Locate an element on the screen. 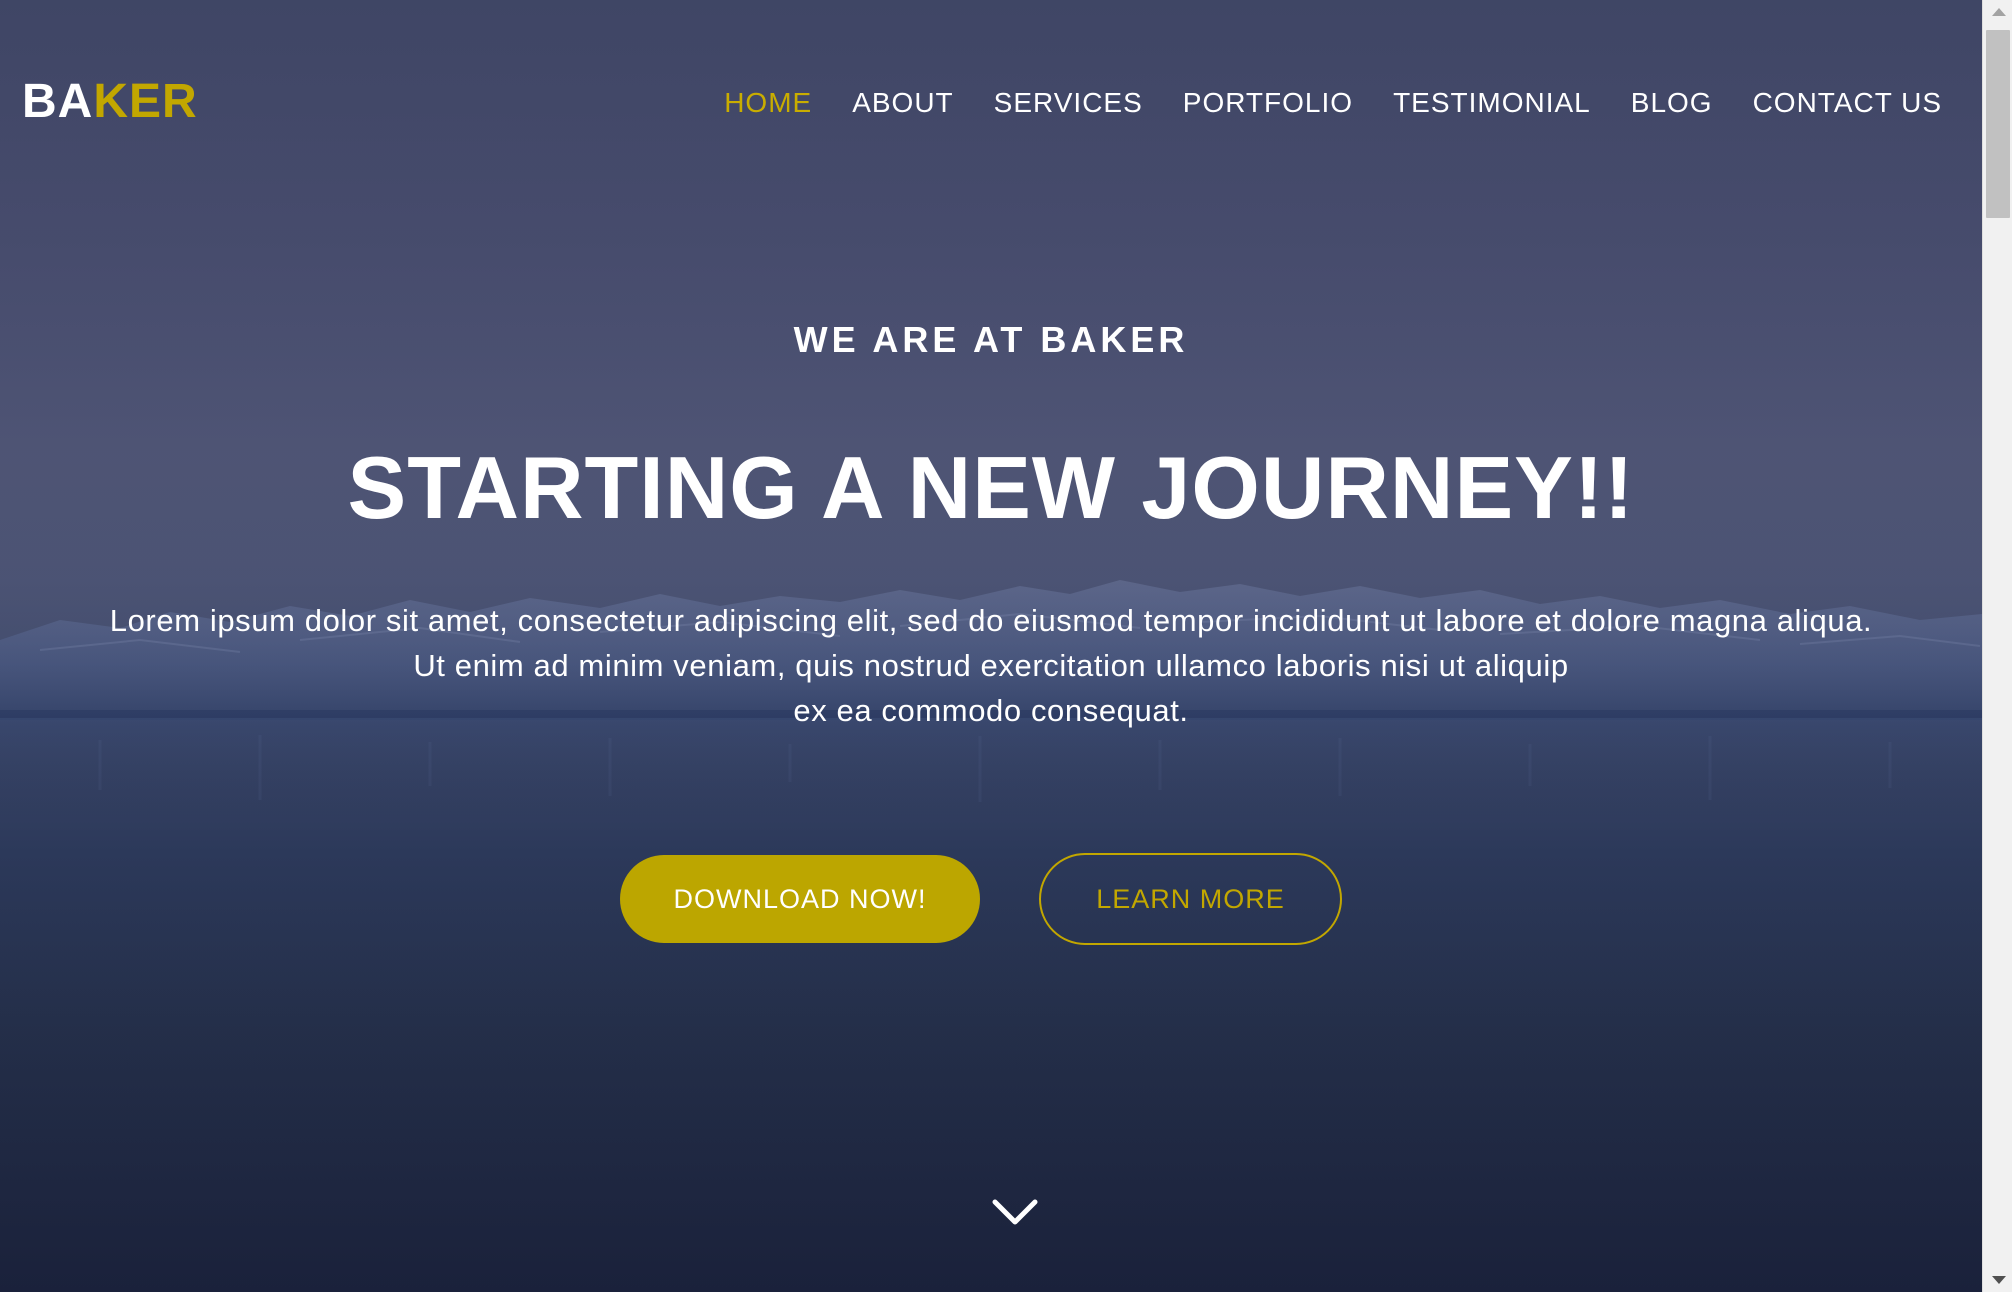 This screenshot has width=2012, height=1292. nav-item-services: SERVICES is located at coordinates (1068, 103).